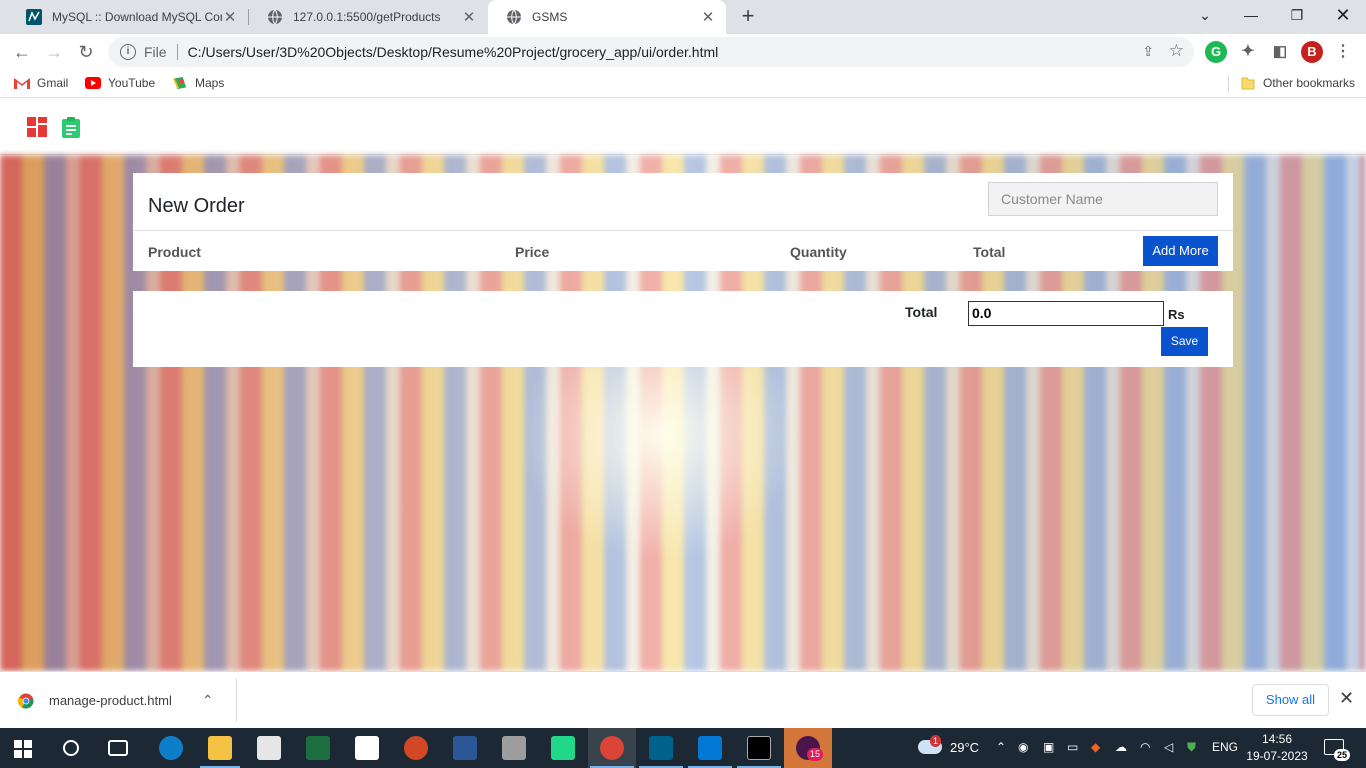 This screenshot has width=1366, height=768. I want to click on weather-temperature: 29°C, so click(964, 747).